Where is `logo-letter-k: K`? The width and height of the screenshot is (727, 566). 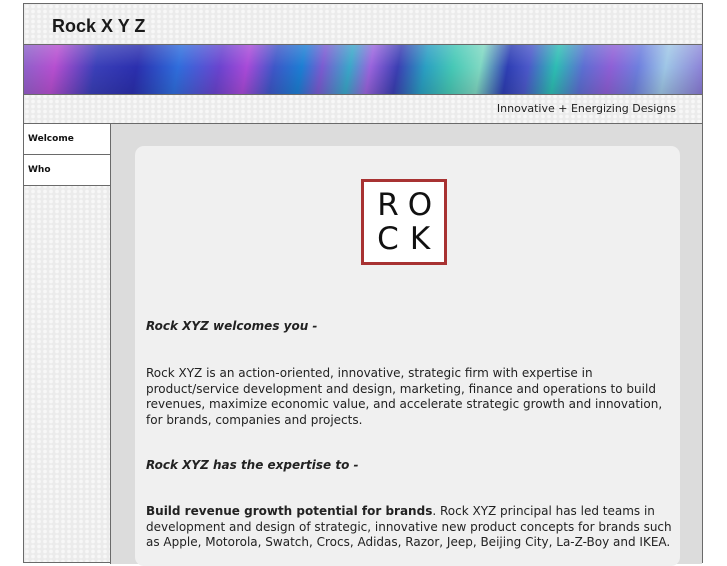
logo-letter-k: K is located at coordinates (420, 238).